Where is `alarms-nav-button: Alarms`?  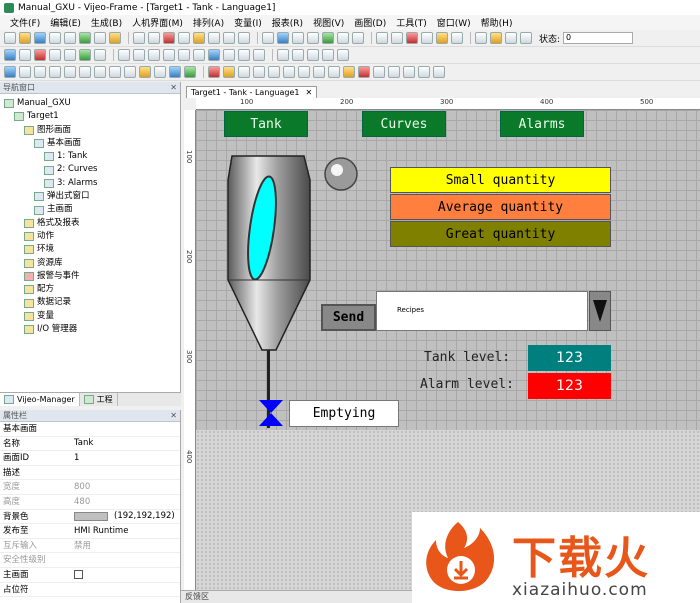
alarms-nav-button: Alarms is located at coordinates (542, 124).